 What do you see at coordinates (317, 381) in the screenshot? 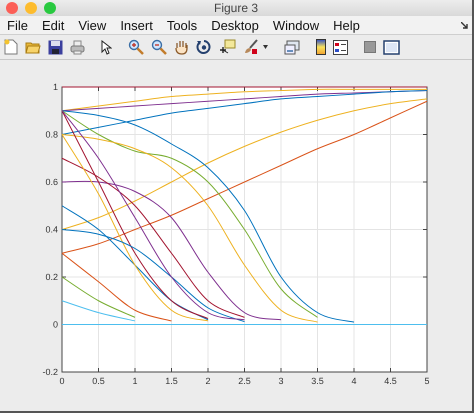
I see `tick-label: 3.5` at bounding box center [317, 381].